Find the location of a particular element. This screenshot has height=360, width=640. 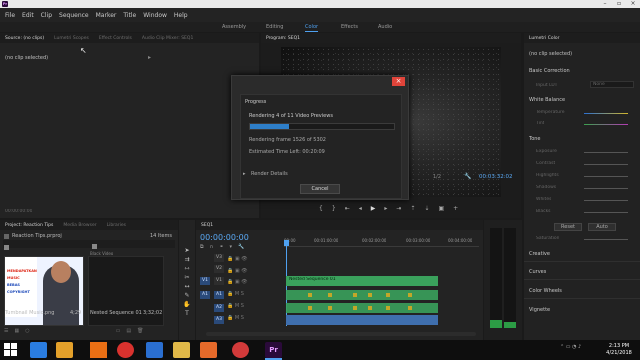

tab-program: Program: SEQ1 is located at coordinates (283, 38).